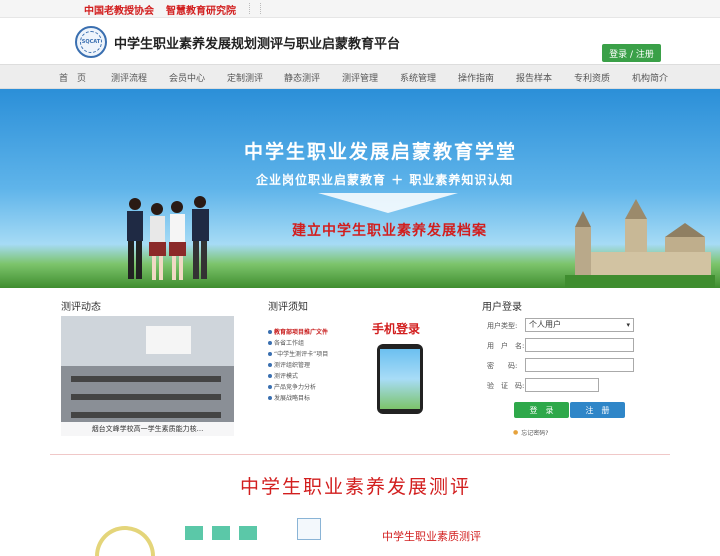  I want to click on org-link-1: 中国老教授协会, so click(119, 9).